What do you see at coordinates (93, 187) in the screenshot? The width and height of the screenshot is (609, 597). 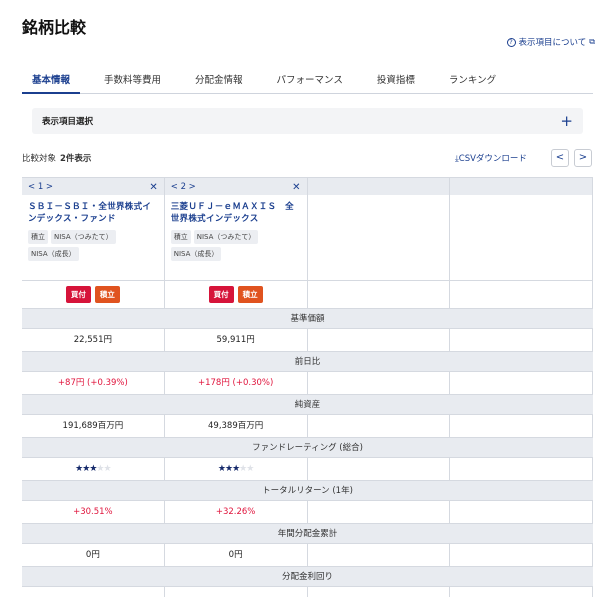 I see `column-header-1: < 1 > ✕` at bounding box center [93, 187].